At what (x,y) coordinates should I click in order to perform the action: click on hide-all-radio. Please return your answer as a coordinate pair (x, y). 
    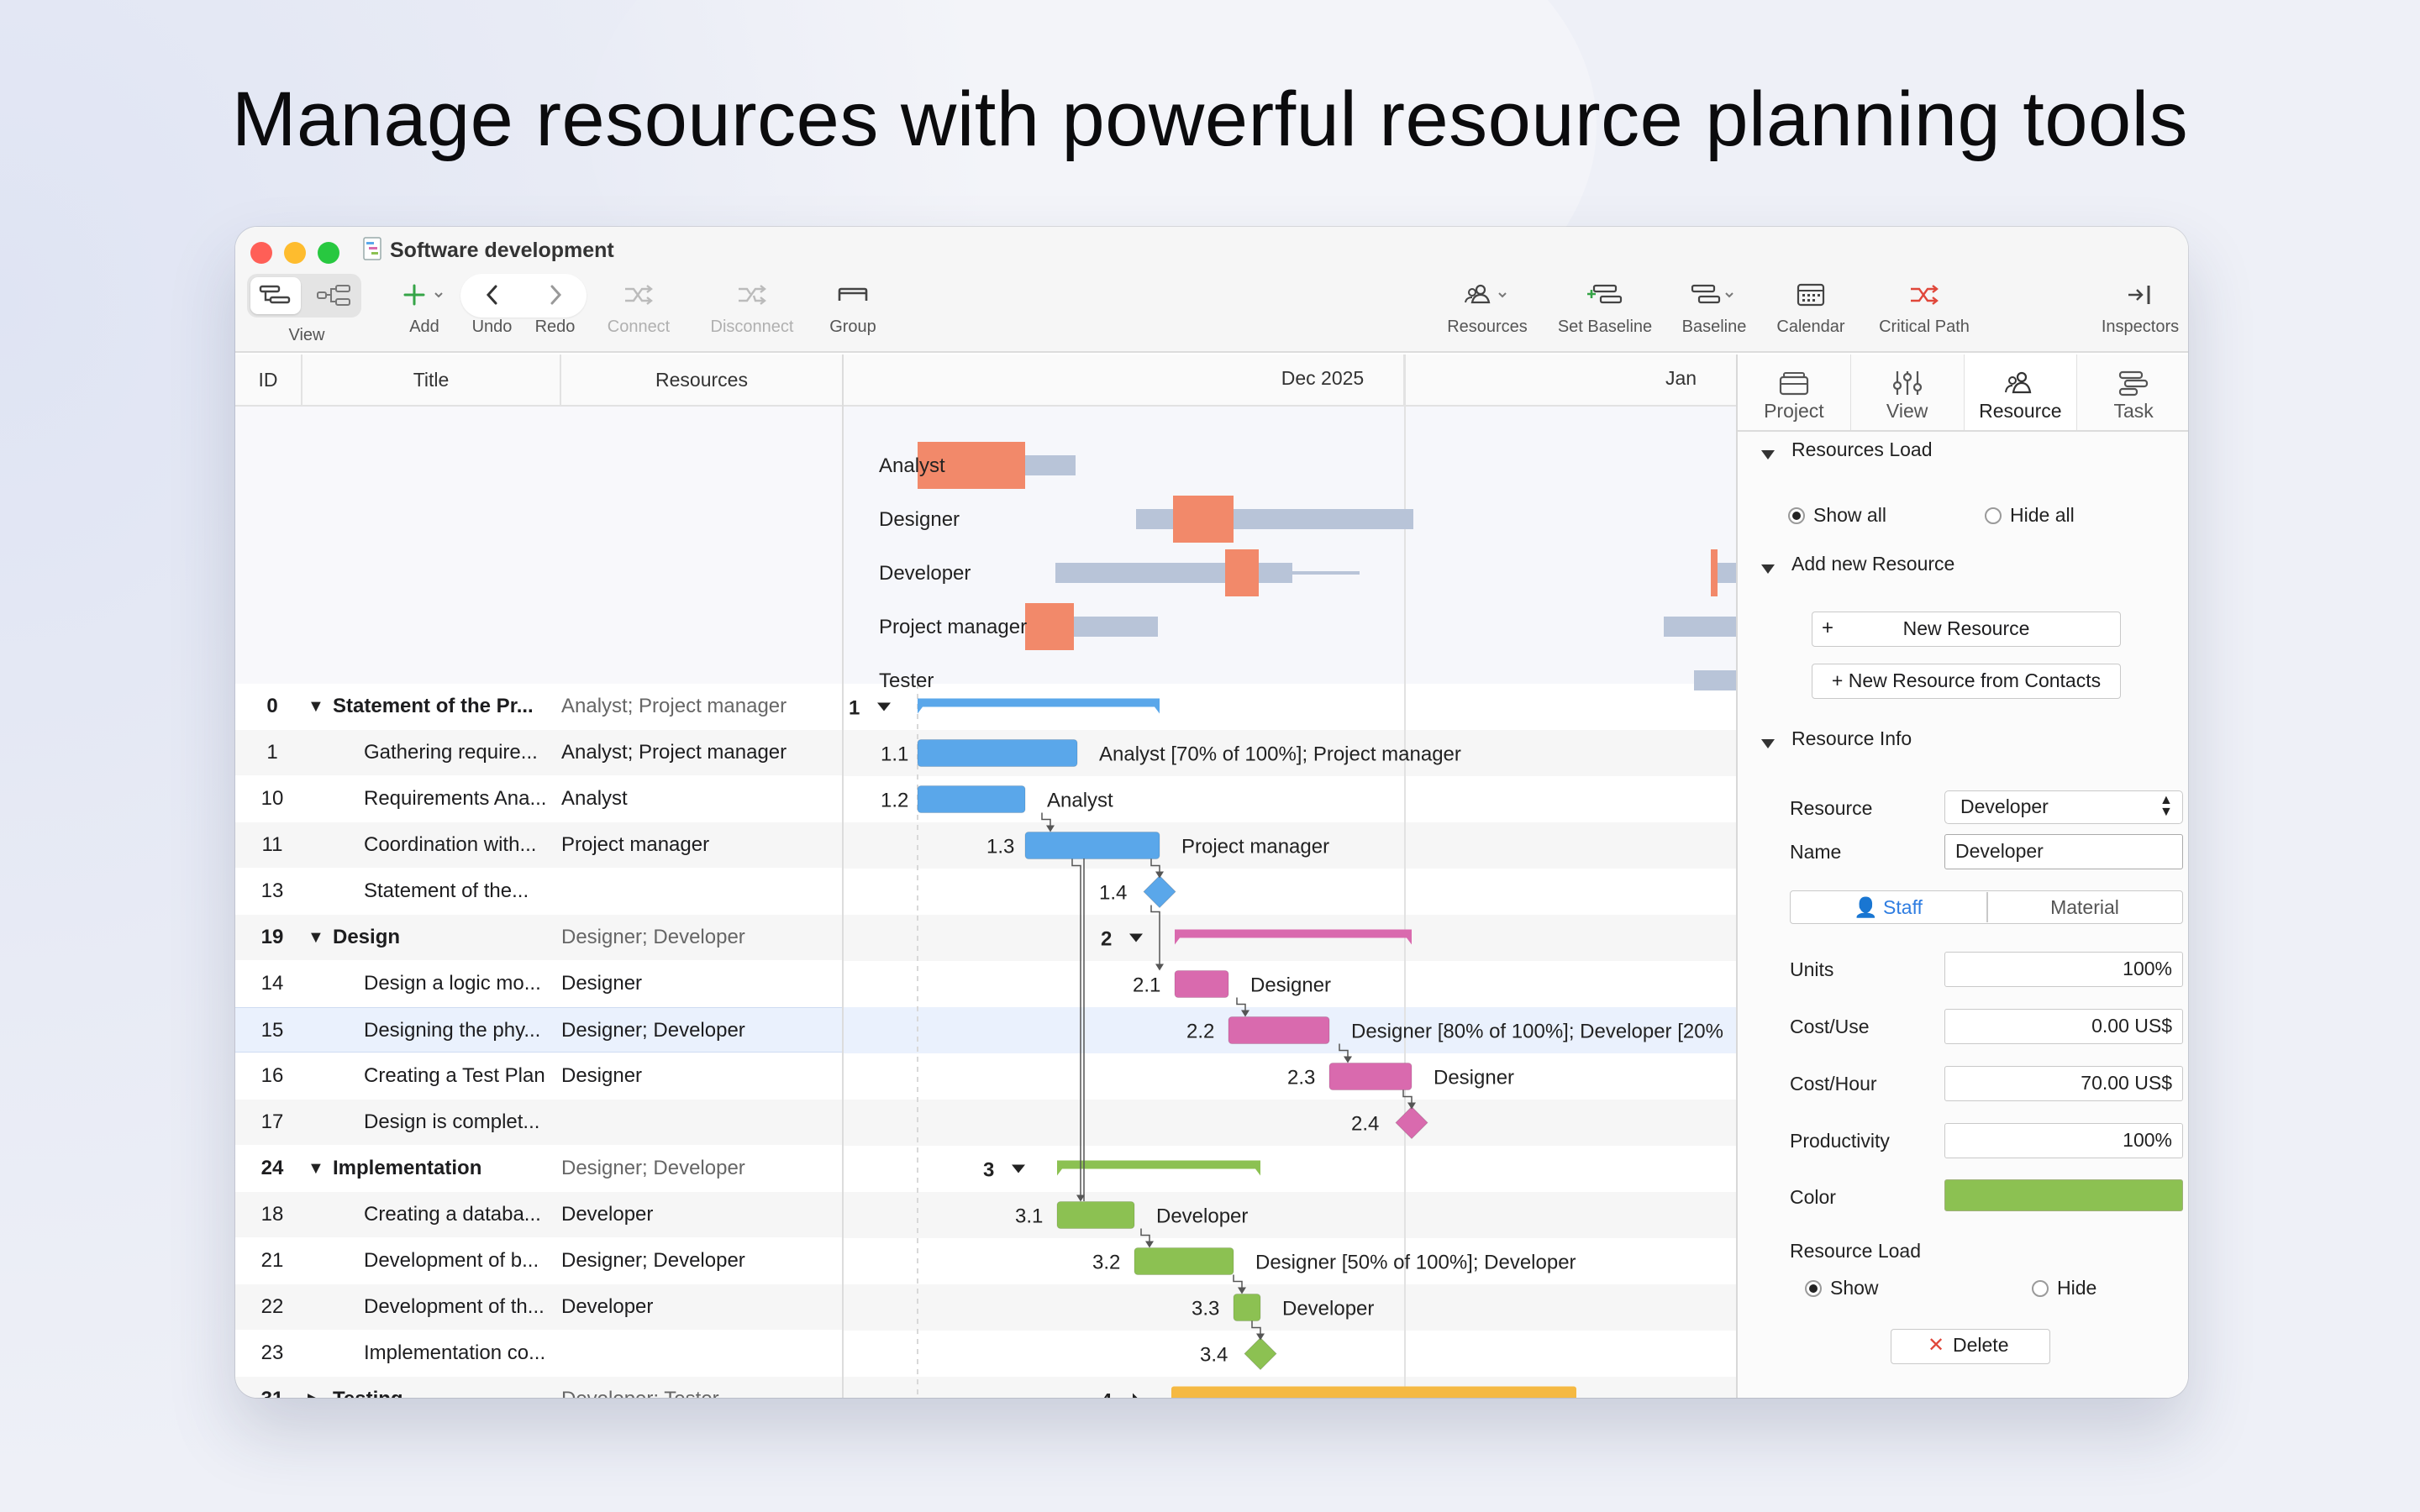
    Looking at the image, I should click on (1993, 515).